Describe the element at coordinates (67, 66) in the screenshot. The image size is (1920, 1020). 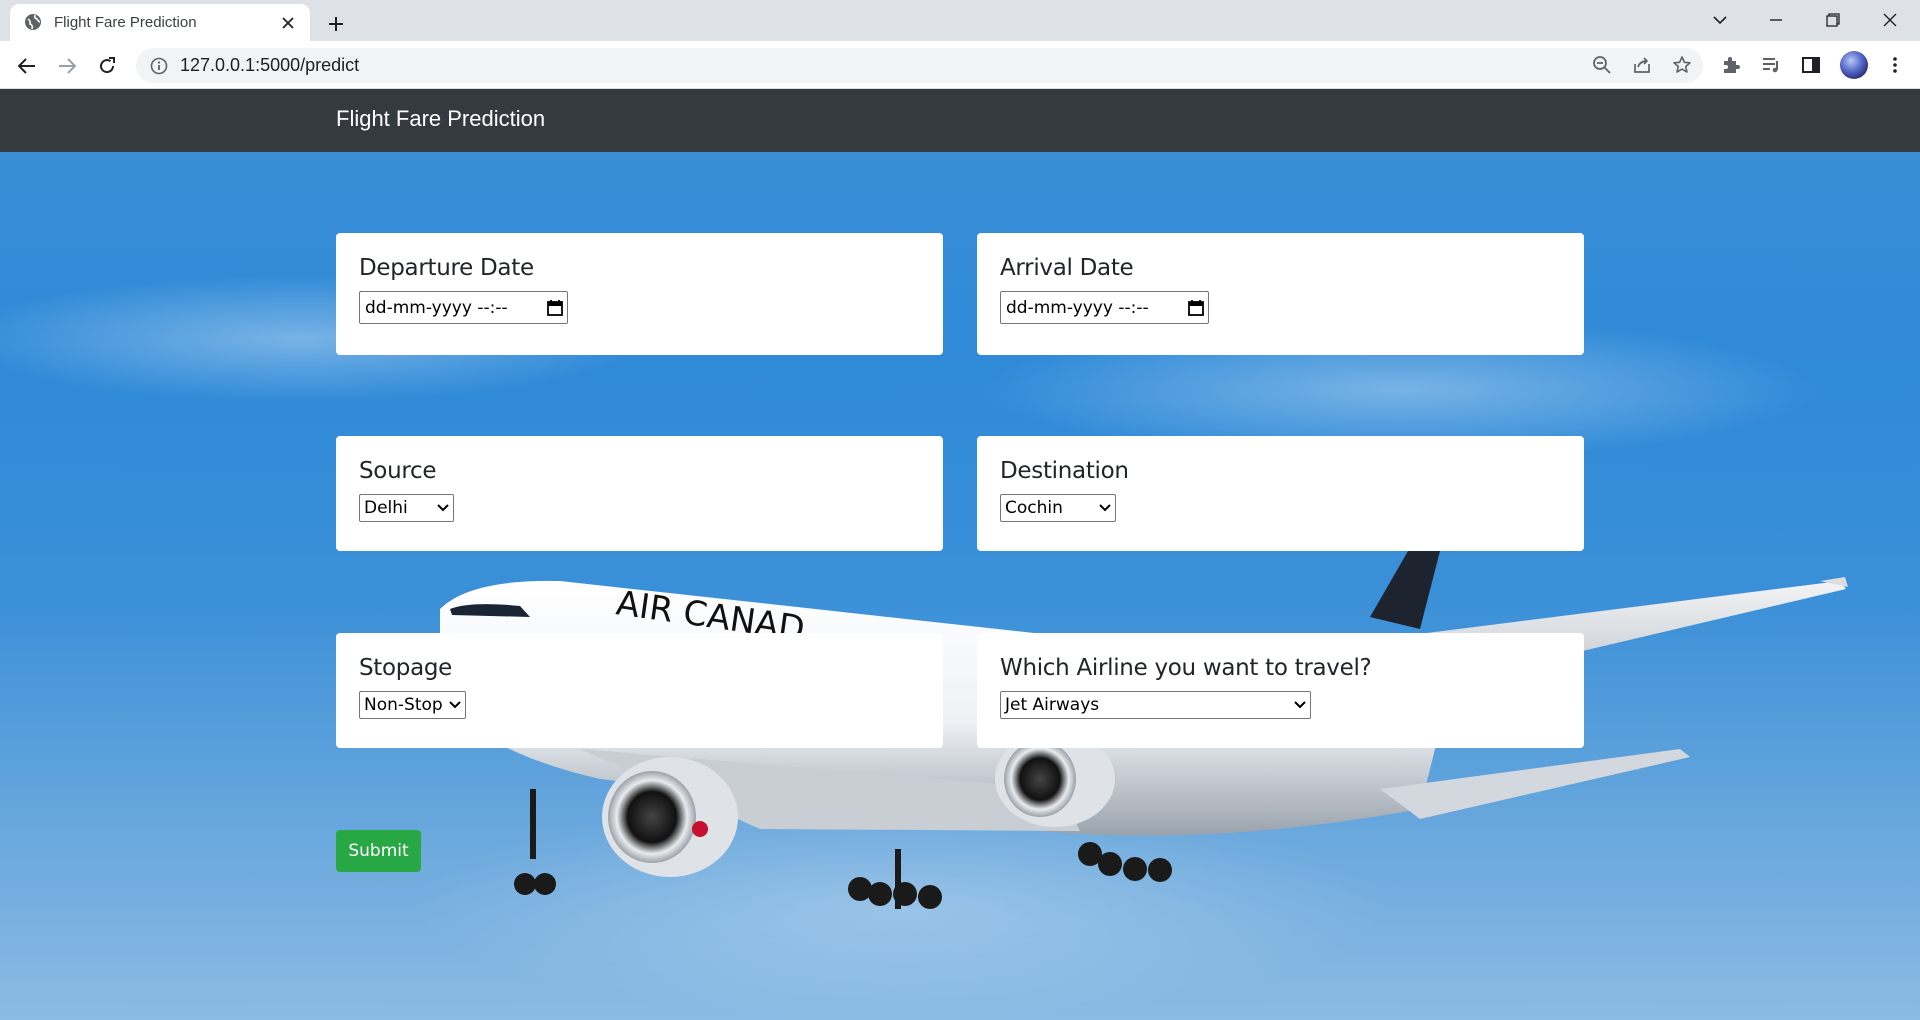
I see `forward-icon` at that location.